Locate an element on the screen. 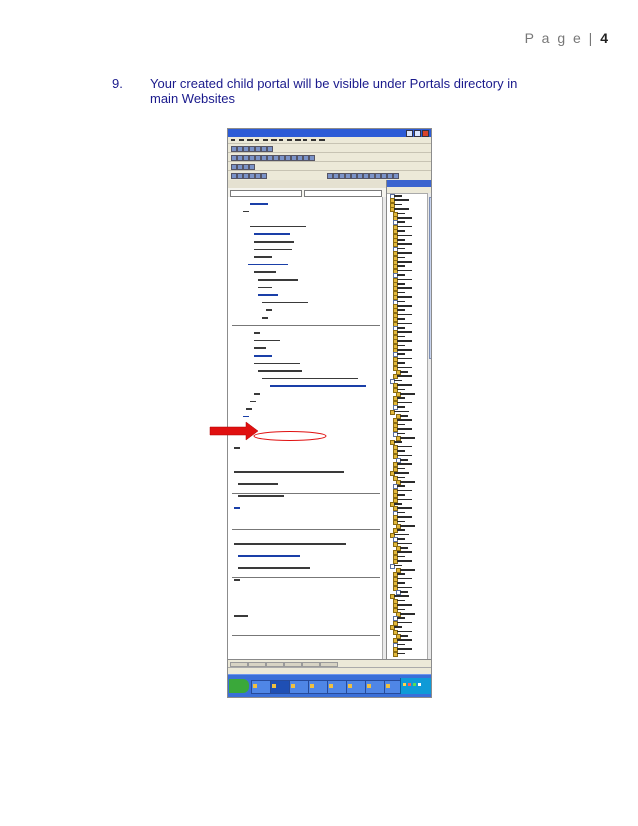  highlight-ellipse is located at coordinates (290, 436).